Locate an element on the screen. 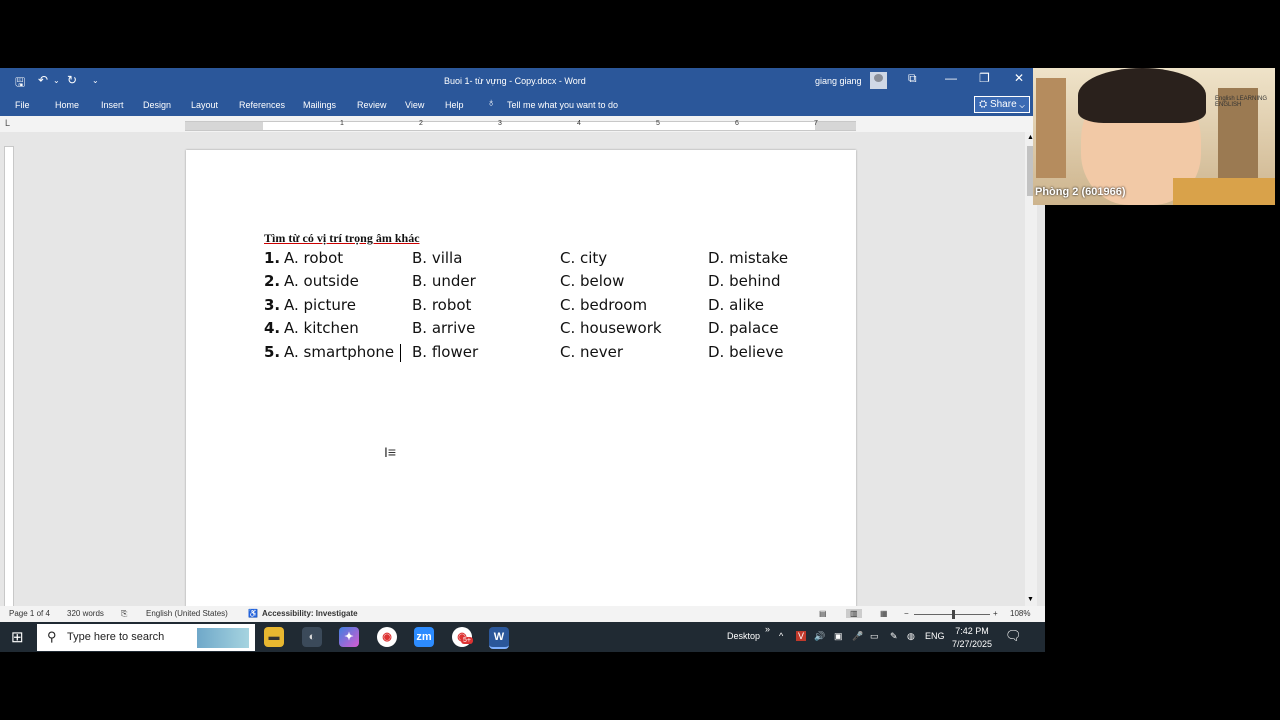 The image size is (1280, 720). background-sign-text: English LEARNING ENGLISH is located at coordinates (1241, 102).